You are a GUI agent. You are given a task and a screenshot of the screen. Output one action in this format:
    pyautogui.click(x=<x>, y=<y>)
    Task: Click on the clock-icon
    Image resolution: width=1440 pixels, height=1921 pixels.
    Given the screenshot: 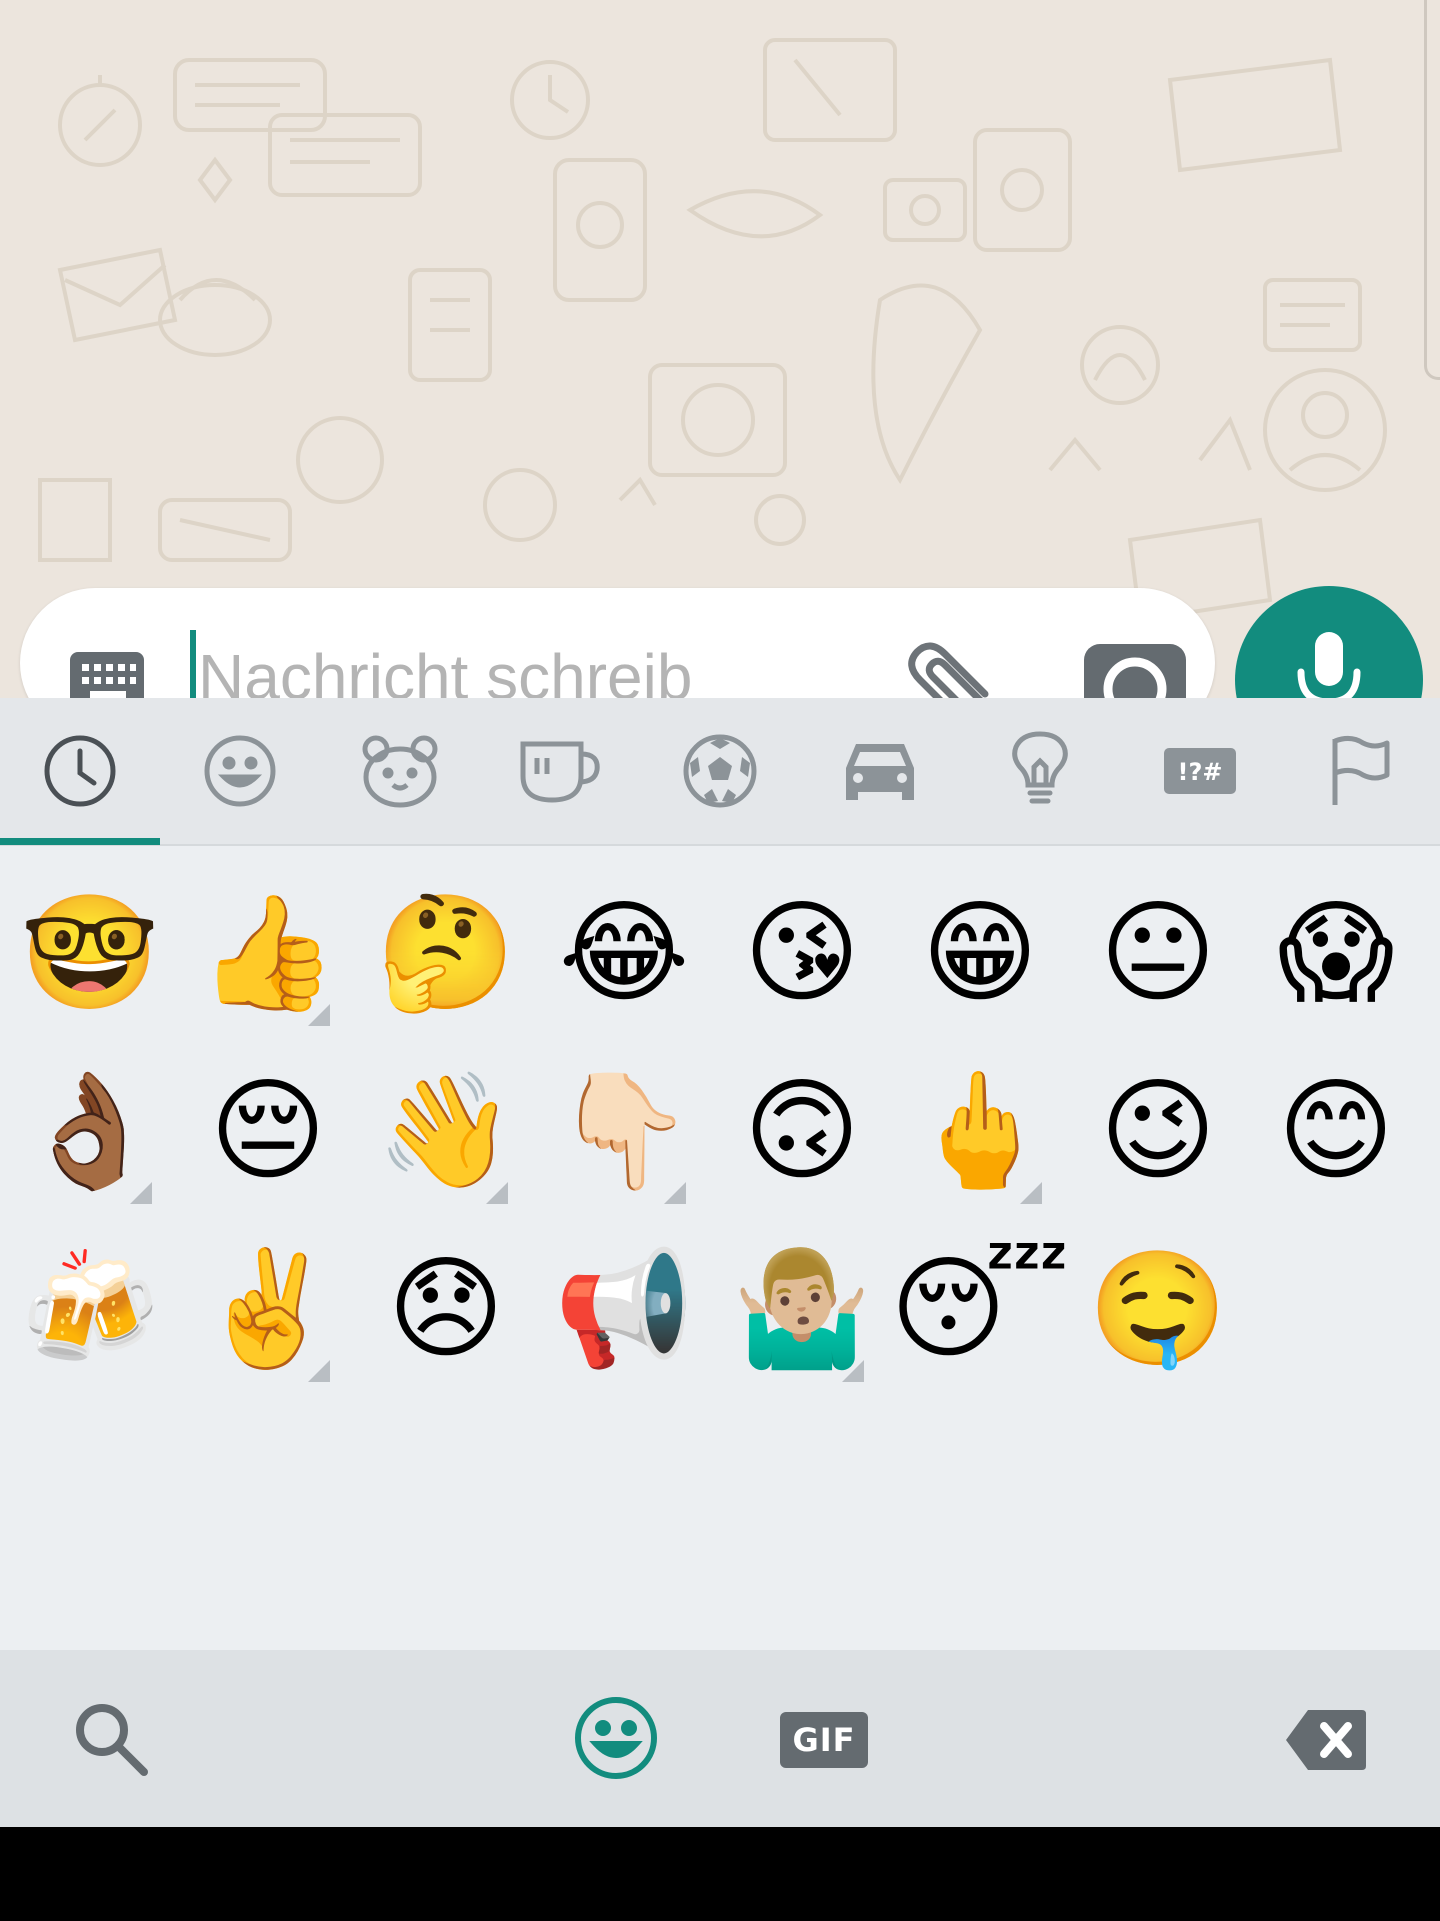 What is the action you would take?
    pyautogui.click(x=80, y=771)
    